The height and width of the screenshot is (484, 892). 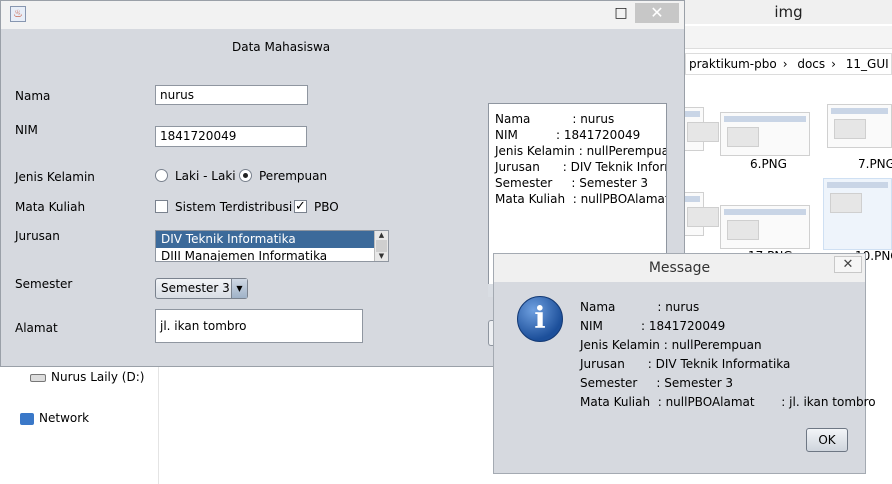 What do you see at coordinates (195, 288) in the screenshot?
I see `combobox-value: Semester 3` at bounding box center [195, 288].